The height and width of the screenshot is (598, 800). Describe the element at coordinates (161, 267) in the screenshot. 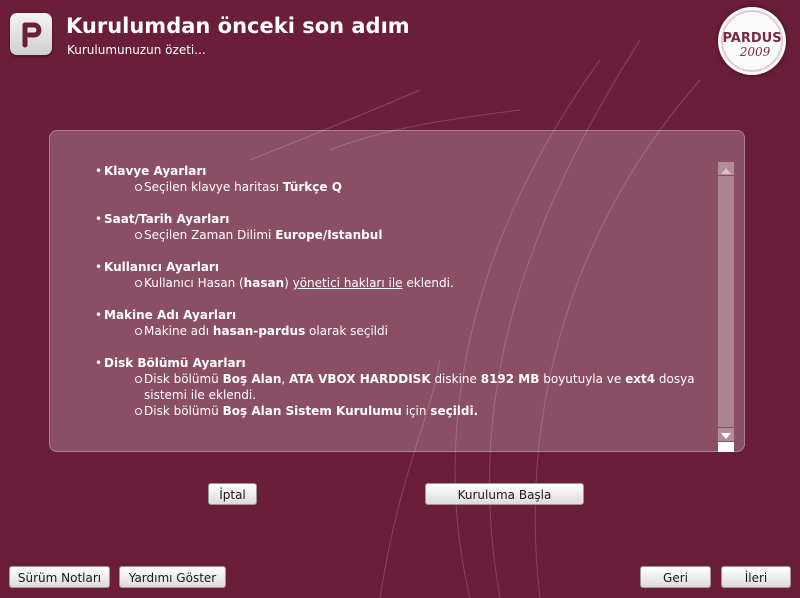

I see `section-heading-text: Kullanıcı Ayarları` at that location.